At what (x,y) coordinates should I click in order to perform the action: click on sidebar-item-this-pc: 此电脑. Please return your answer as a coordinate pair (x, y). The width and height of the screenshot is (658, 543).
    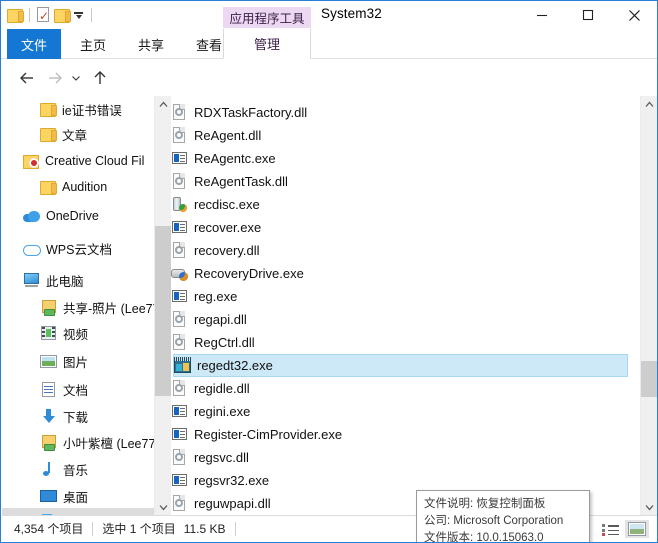
    Looking at the image, I should click on (78, 280).